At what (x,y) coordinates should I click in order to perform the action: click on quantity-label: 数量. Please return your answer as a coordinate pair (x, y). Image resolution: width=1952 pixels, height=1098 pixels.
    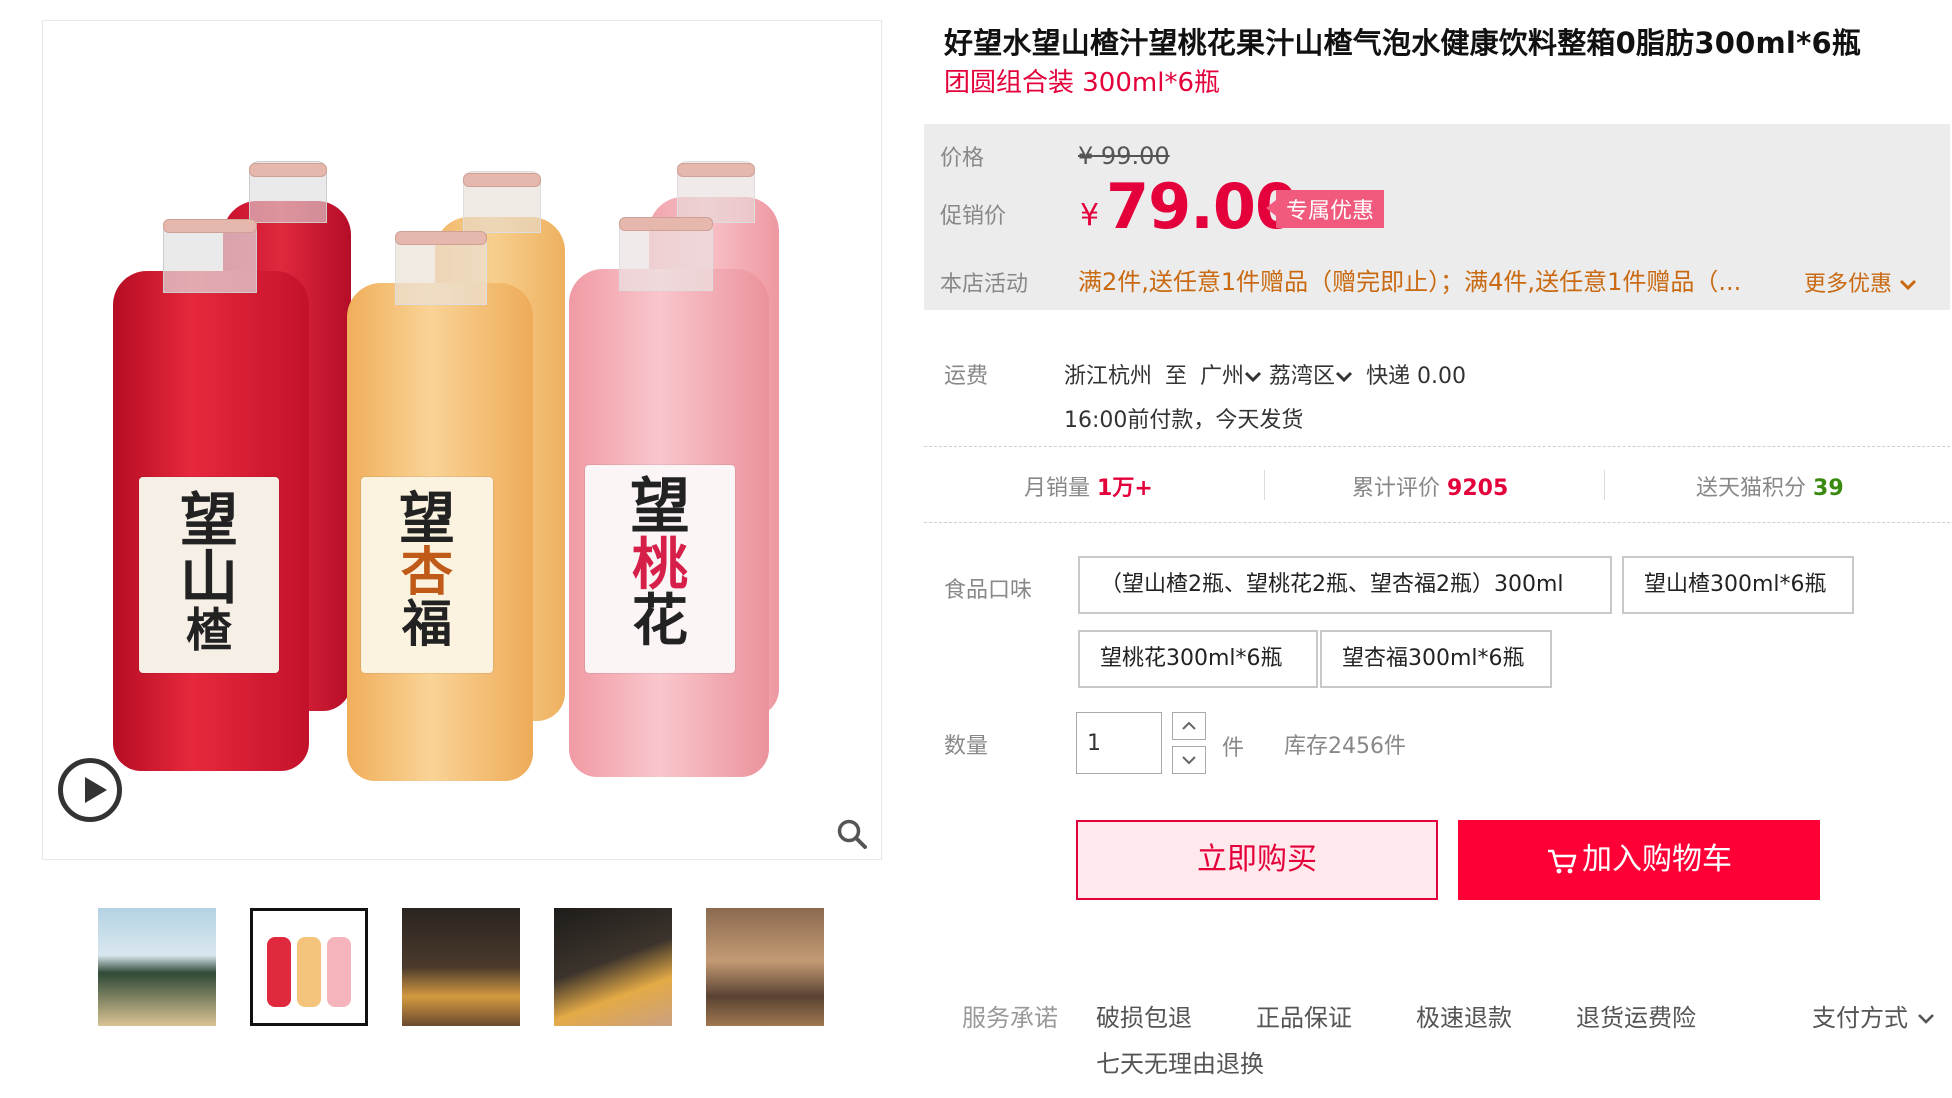
    Looking at the image, I should click on (966, 746).